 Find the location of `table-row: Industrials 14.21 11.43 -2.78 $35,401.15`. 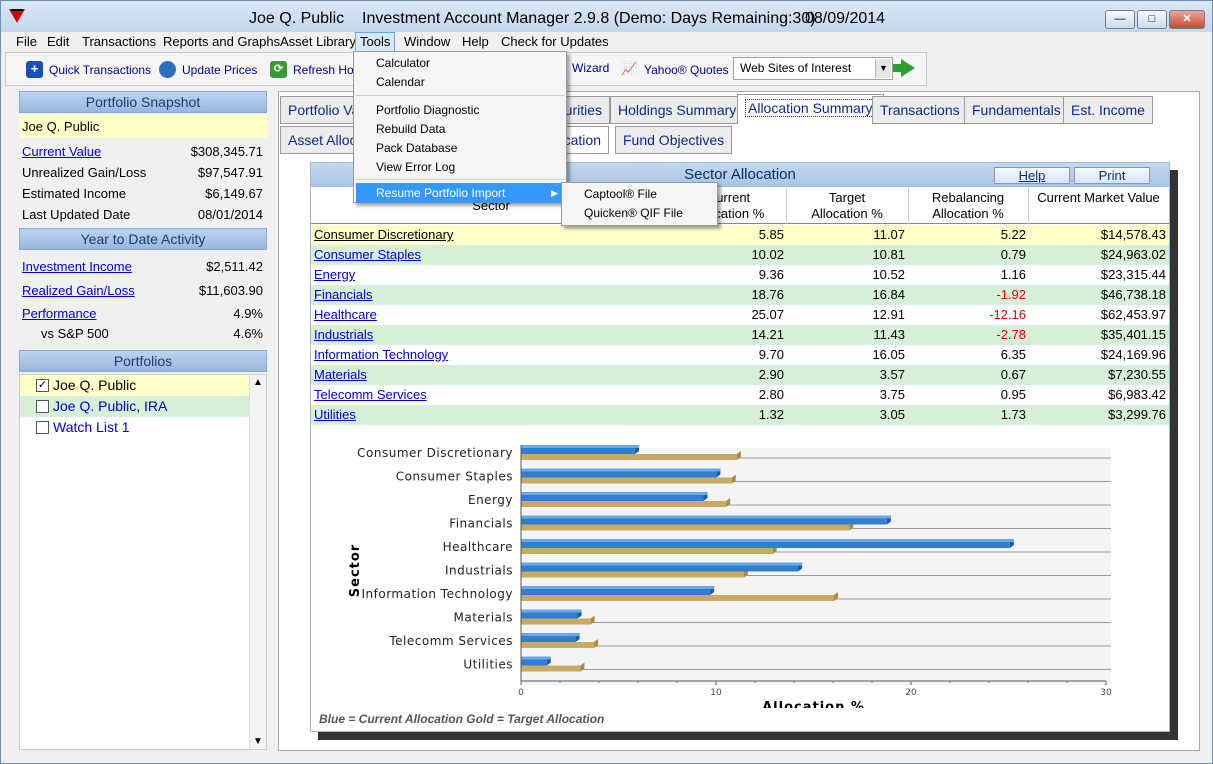

table-row: Industrials 14.21 11.43 -2.78 $35,401.15 is located at coordinates (740, 335).